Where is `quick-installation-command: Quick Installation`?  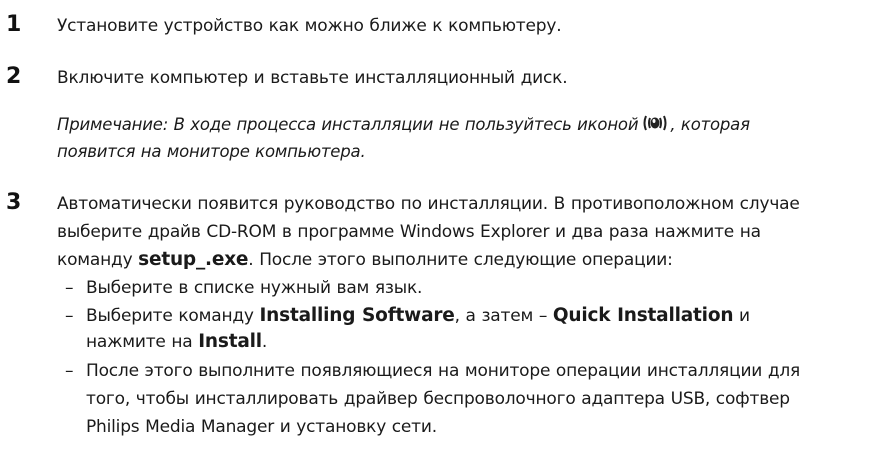
quick-installation-command: Quick Installation is located at coordinates (643, 315).